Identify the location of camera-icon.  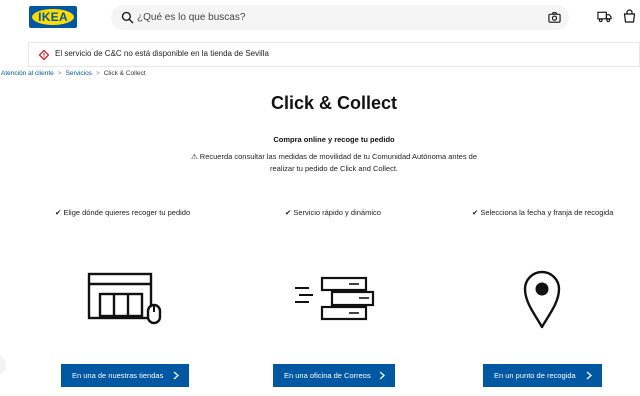
(554, 17).